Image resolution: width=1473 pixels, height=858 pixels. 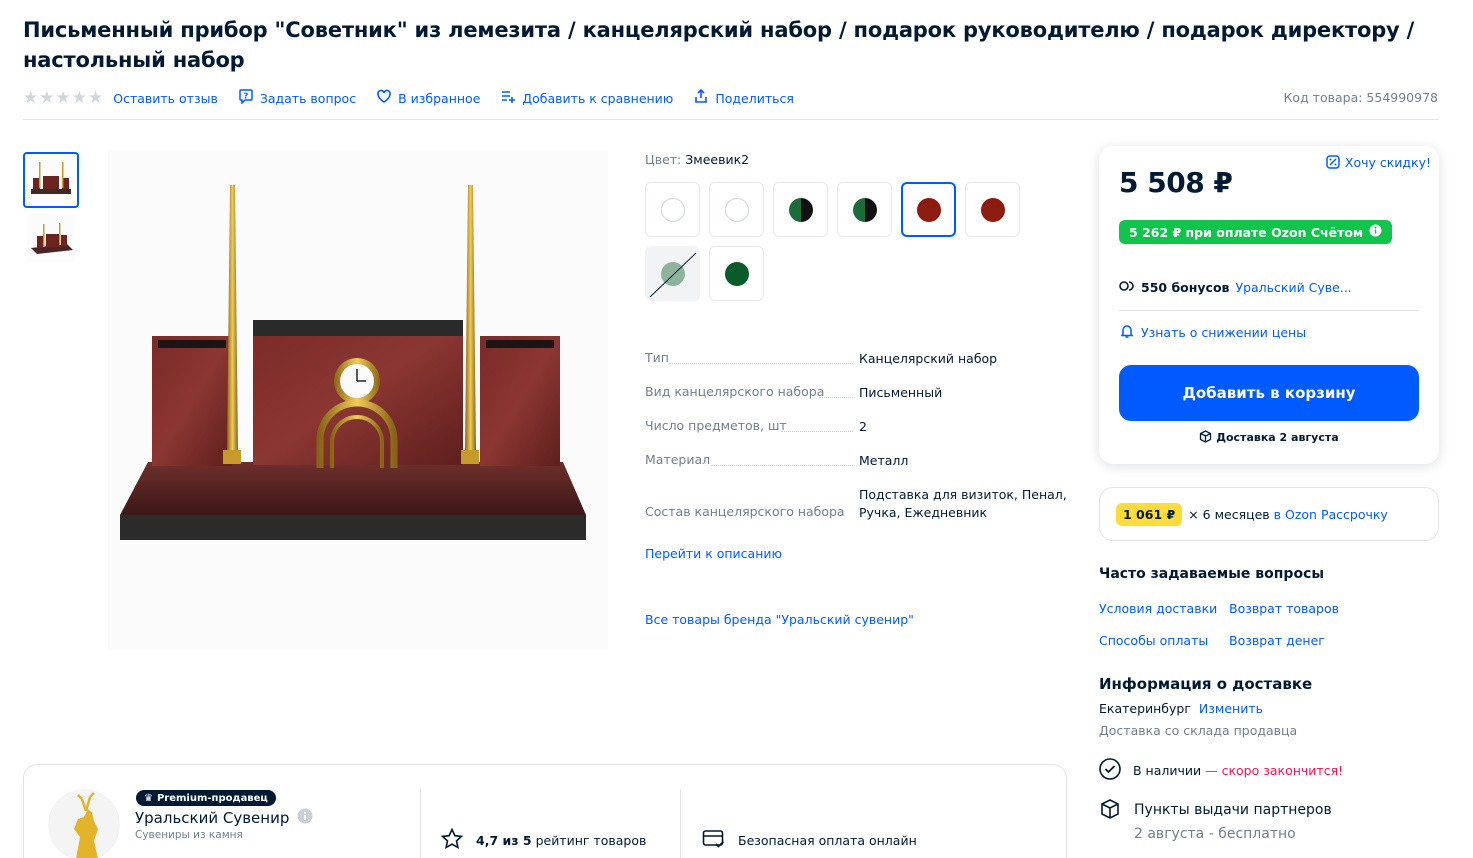 I want to click on deer-icon, so click(x=86, y=825).